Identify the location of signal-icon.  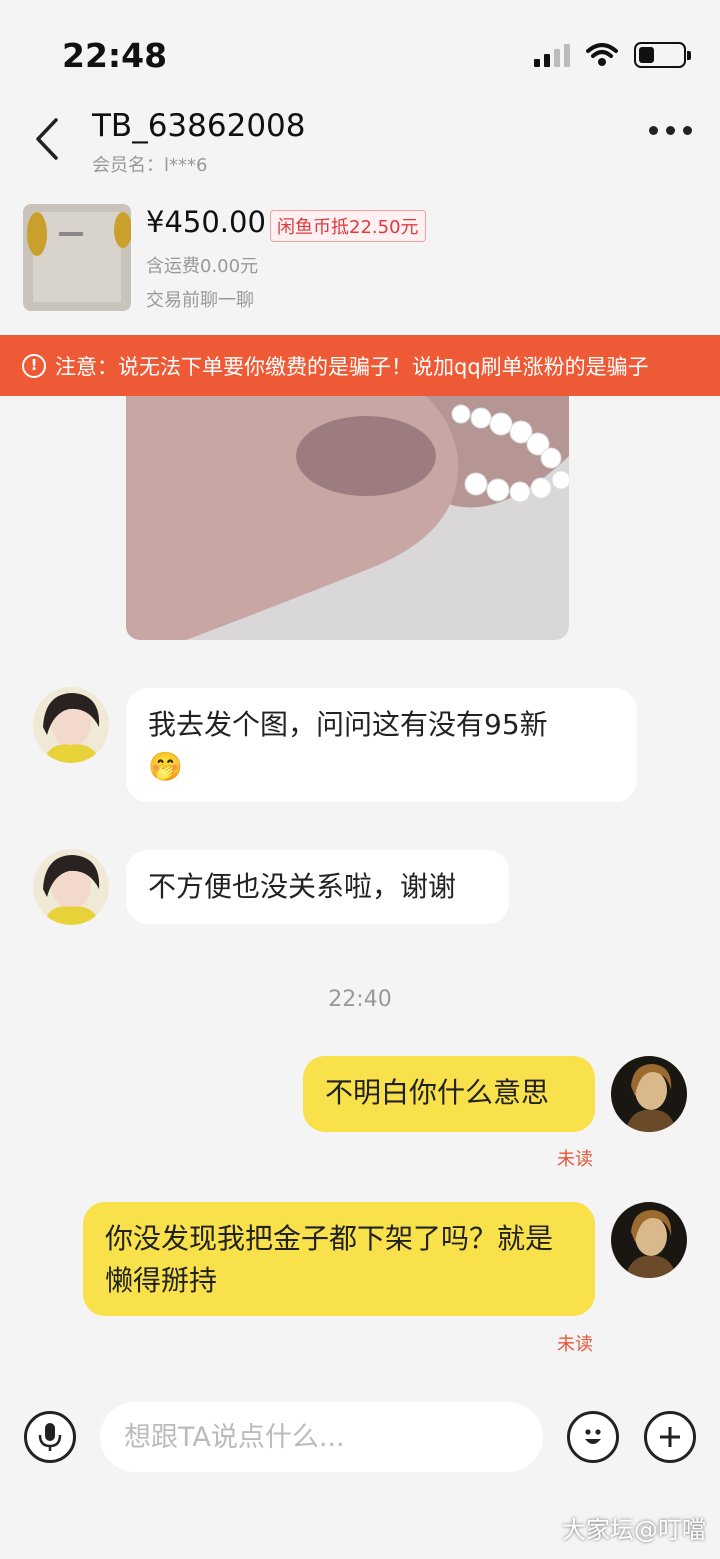
(552, 55).